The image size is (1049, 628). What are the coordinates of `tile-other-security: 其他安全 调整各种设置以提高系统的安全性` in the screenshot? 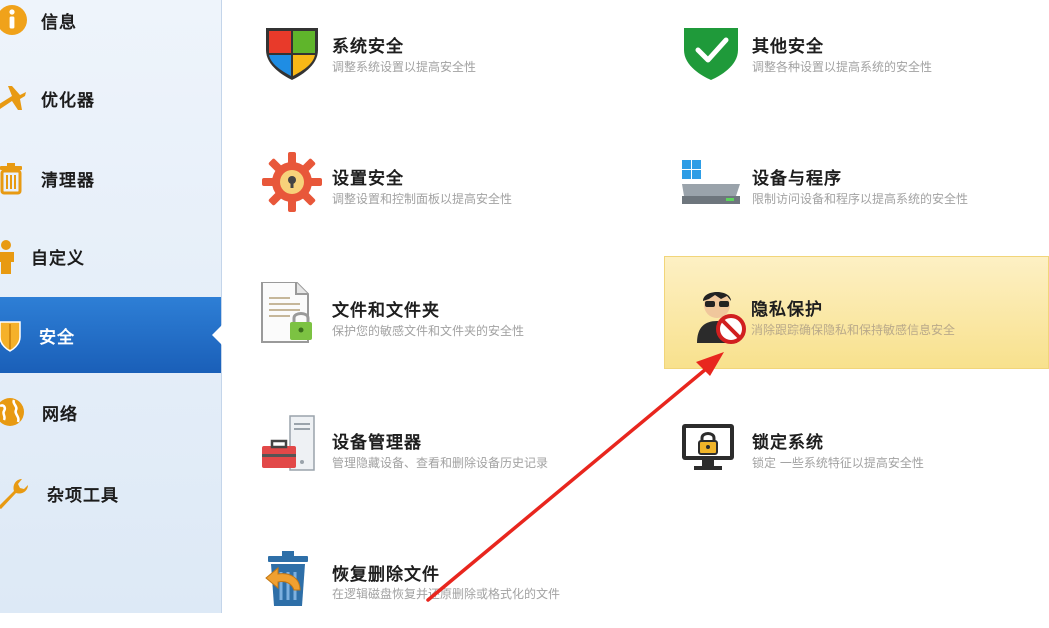 It's located at (864, 52).